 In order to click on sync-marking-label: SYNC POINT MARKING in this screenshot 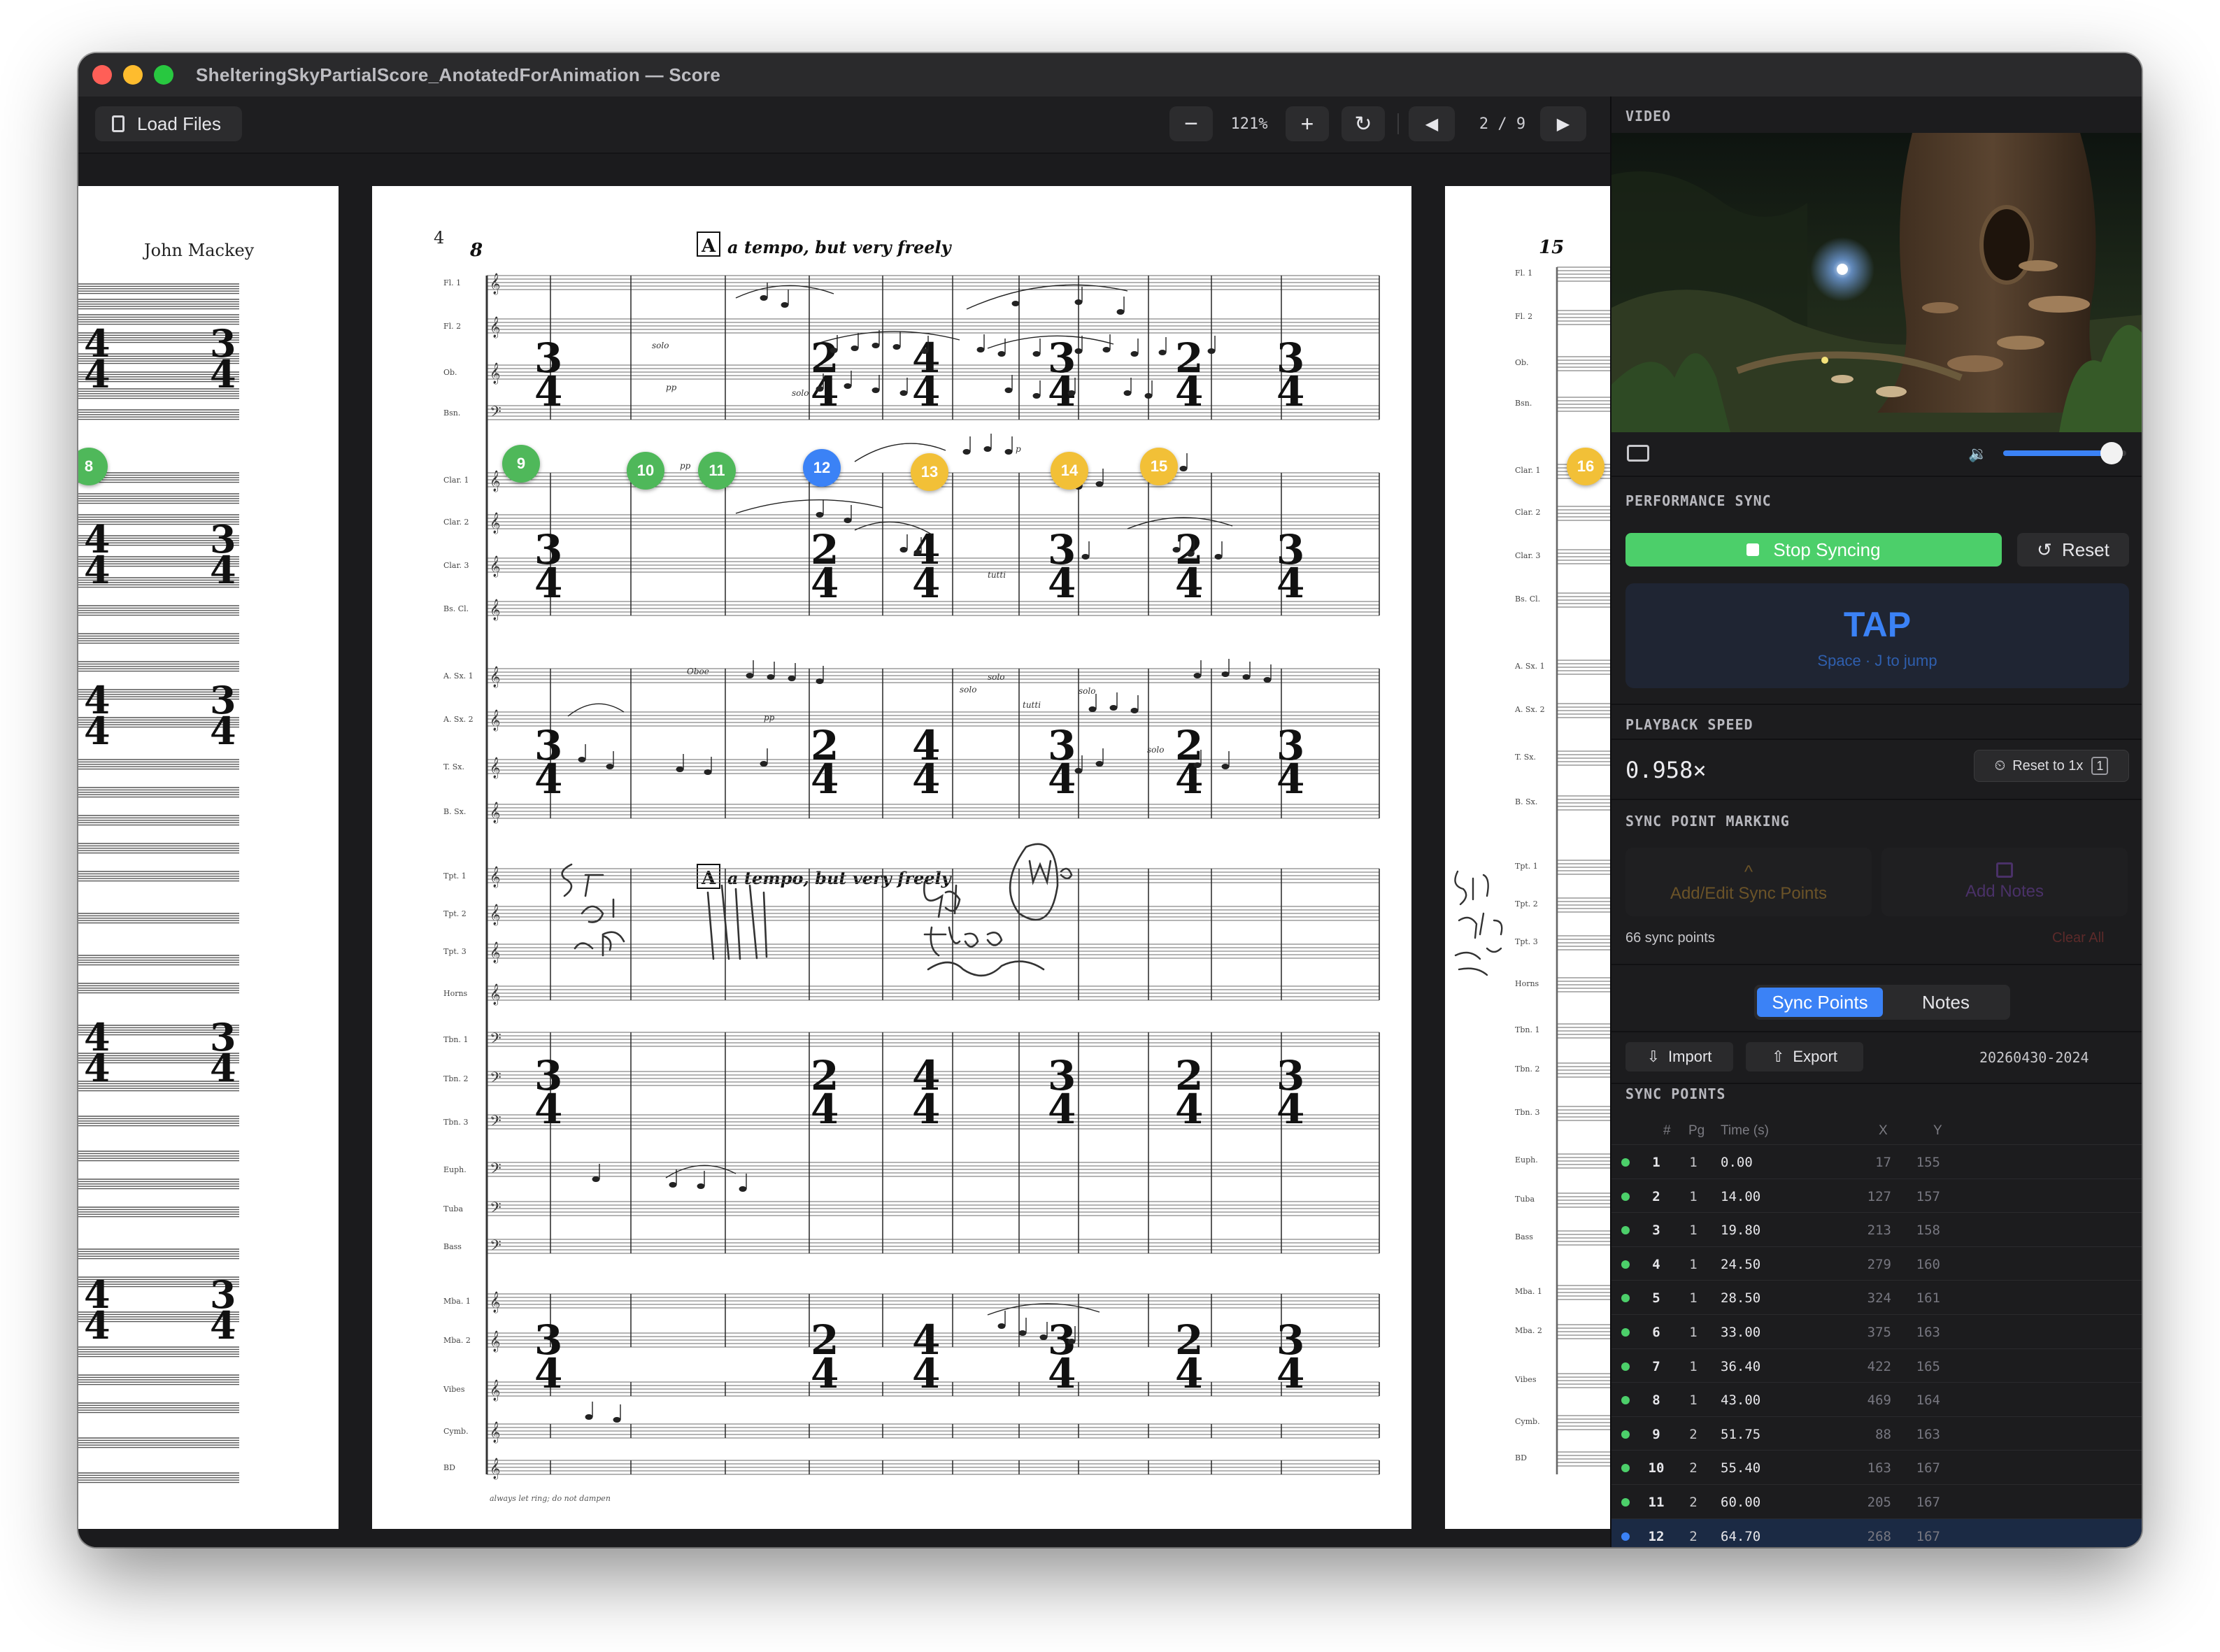, I will do `click(1708, 821)`.